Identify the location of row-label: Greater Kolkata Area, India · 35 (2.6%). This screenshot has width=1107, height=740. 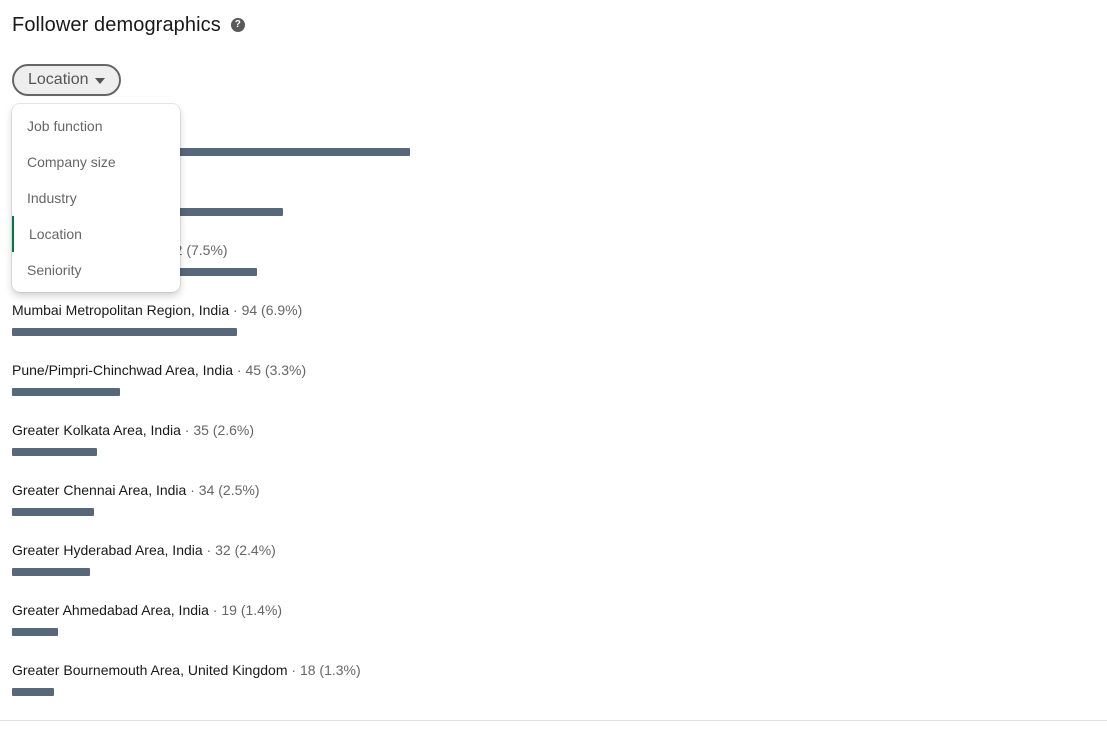
(186, 430).